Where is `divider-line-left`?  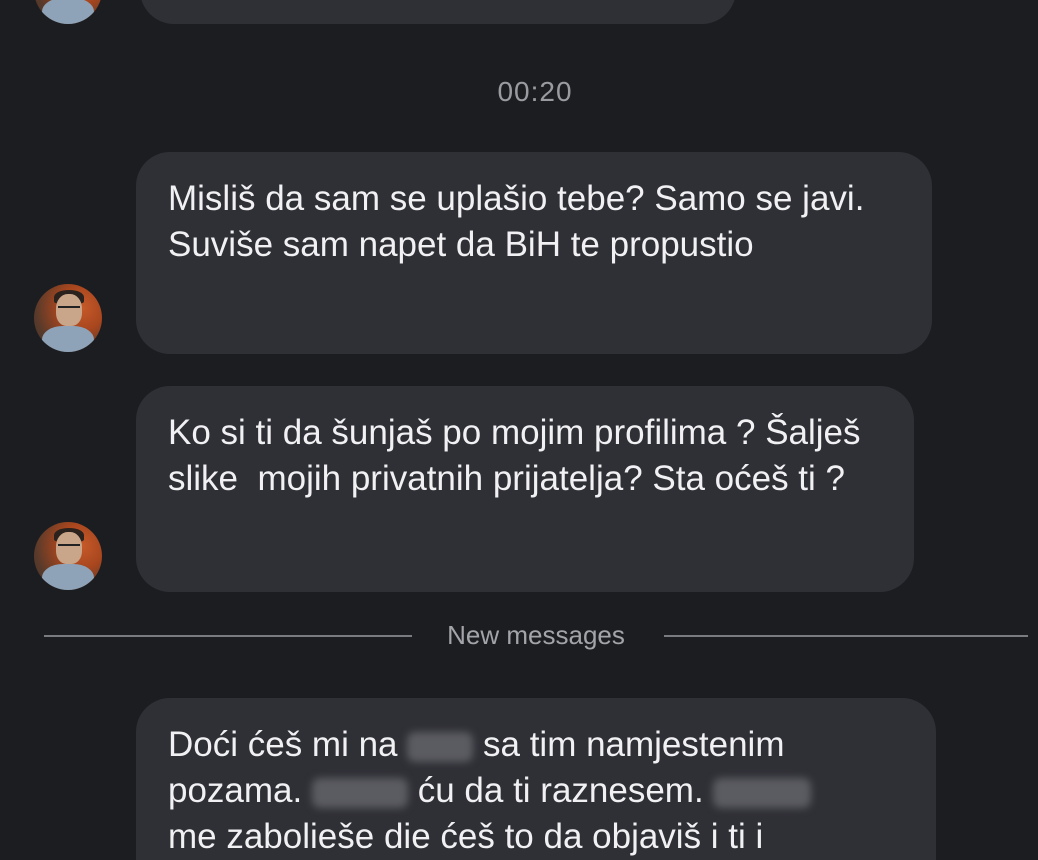 divider-line-left is located at coordinates (228, 636).